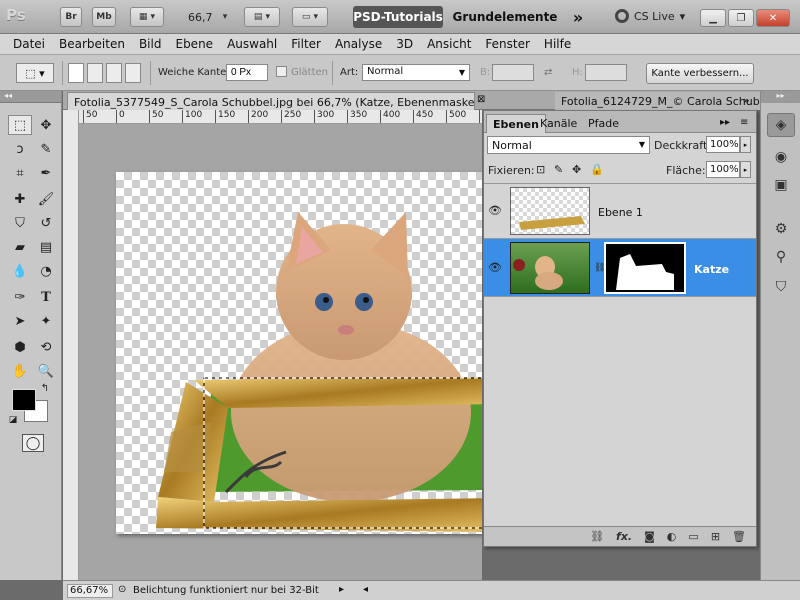  What do you see at coordinates (781, 125) in the screenshot?
I see `layers-dock-icon: ◈` at bounding box center [781, 125].